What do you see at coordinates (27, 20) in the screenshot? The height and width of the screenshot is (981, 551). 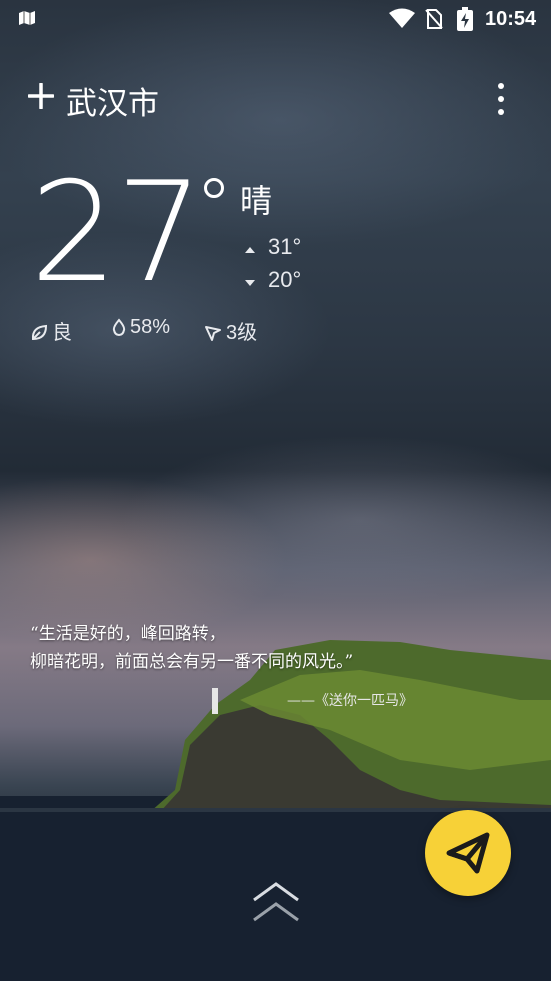 I see `map-icon` at bounding box center [27, 20].